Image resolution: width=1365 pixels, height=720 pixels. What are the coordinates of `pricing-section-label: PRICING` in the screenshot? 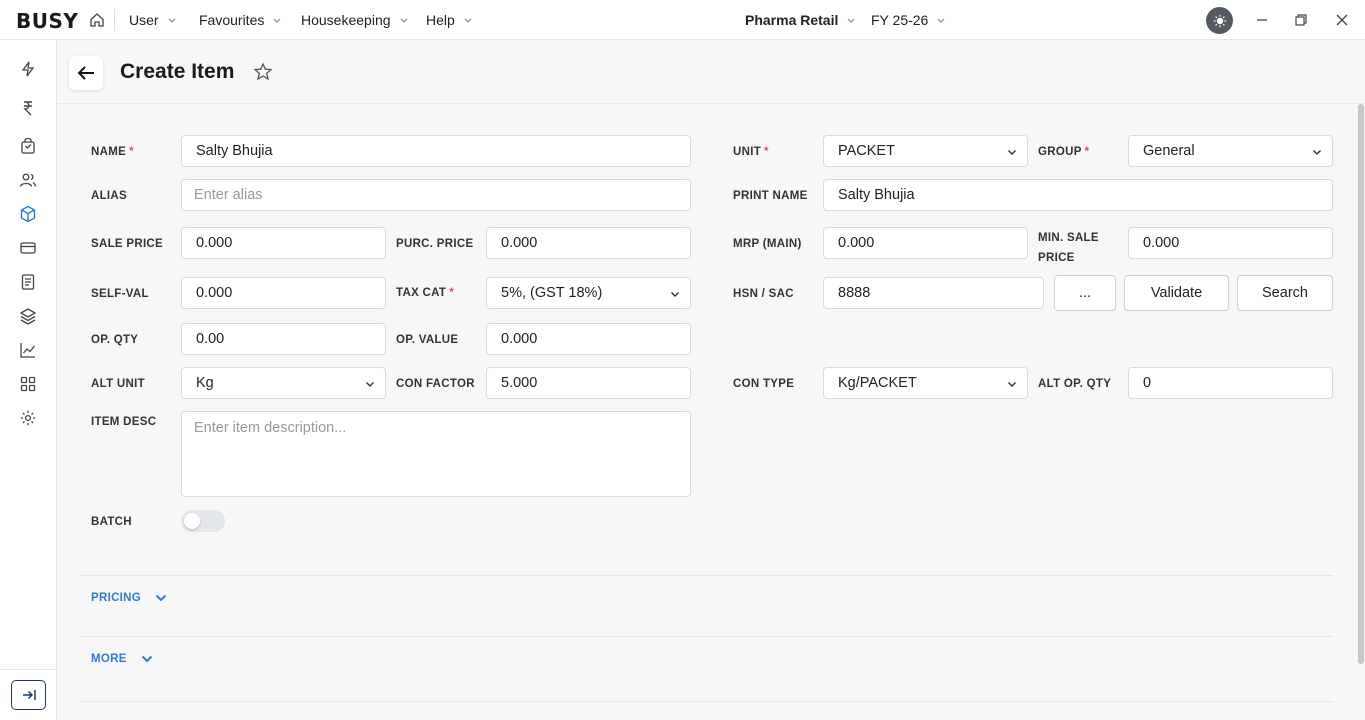 It's located at (116, 598).